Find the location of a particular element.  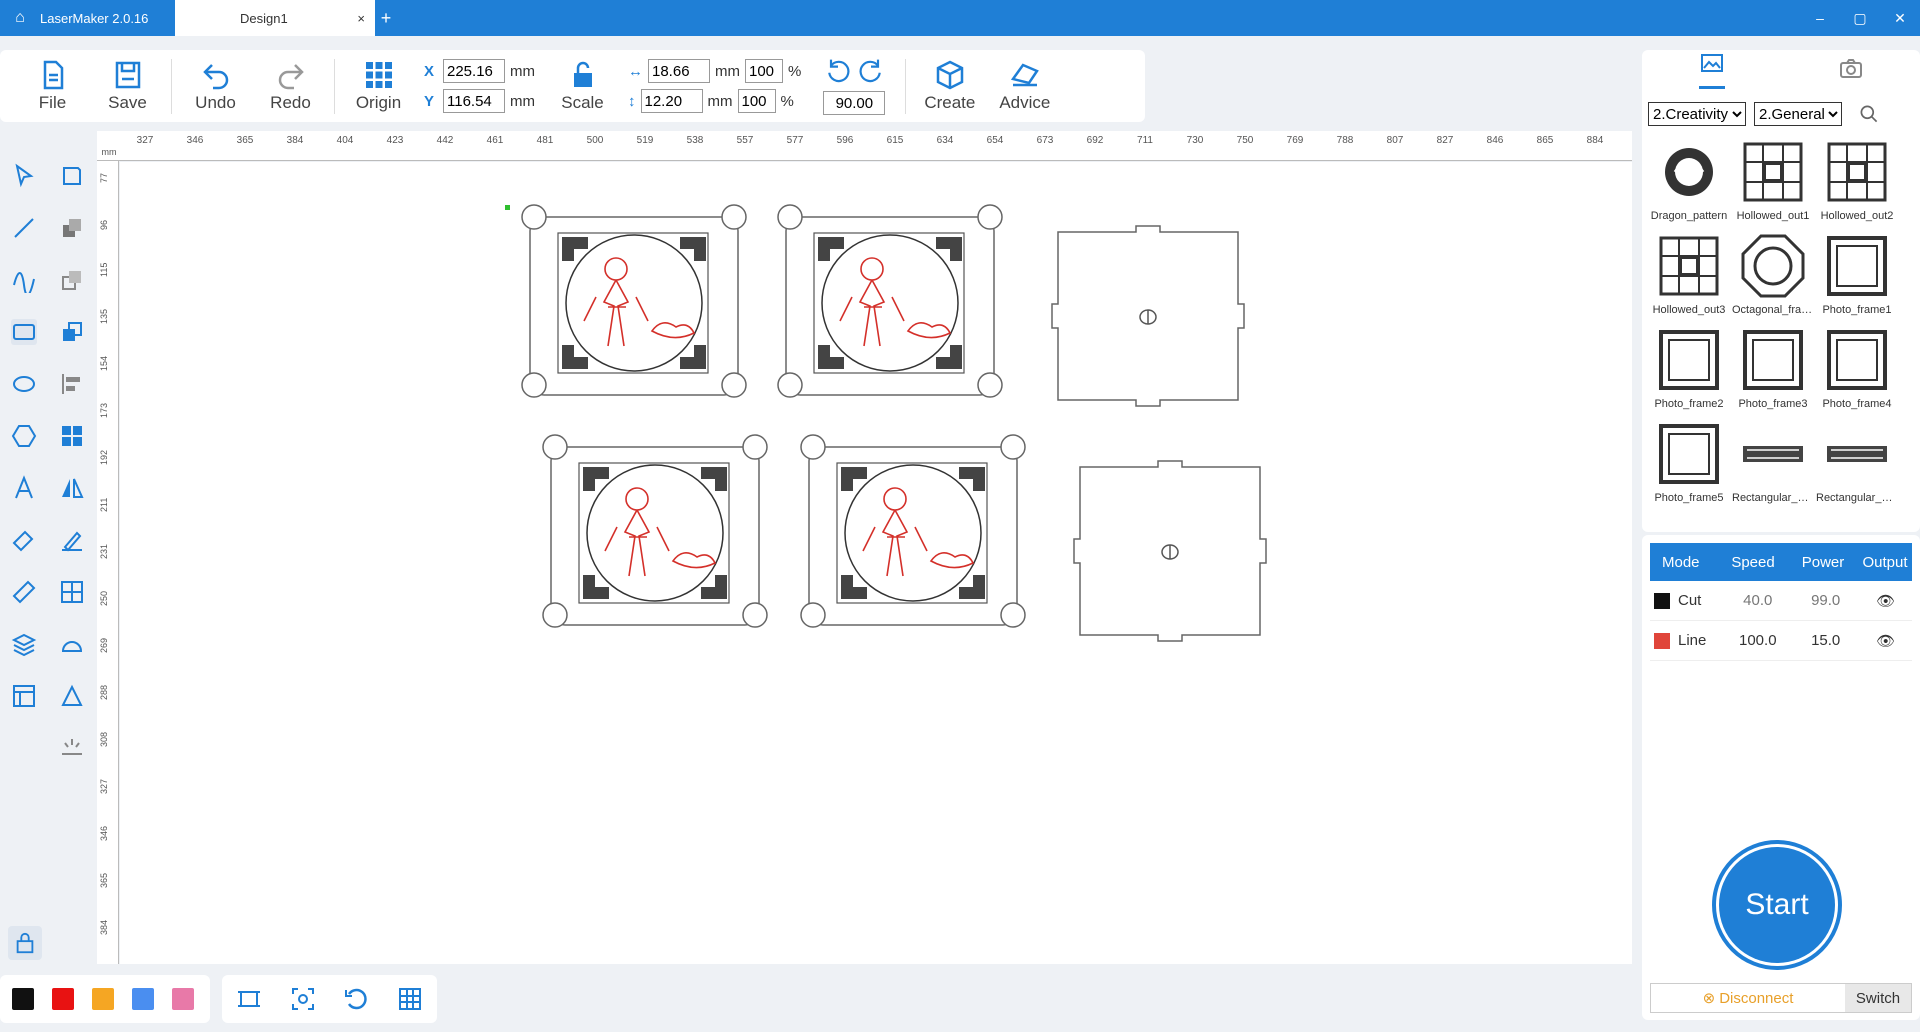

align-icon is located at coordinates (72, 384).